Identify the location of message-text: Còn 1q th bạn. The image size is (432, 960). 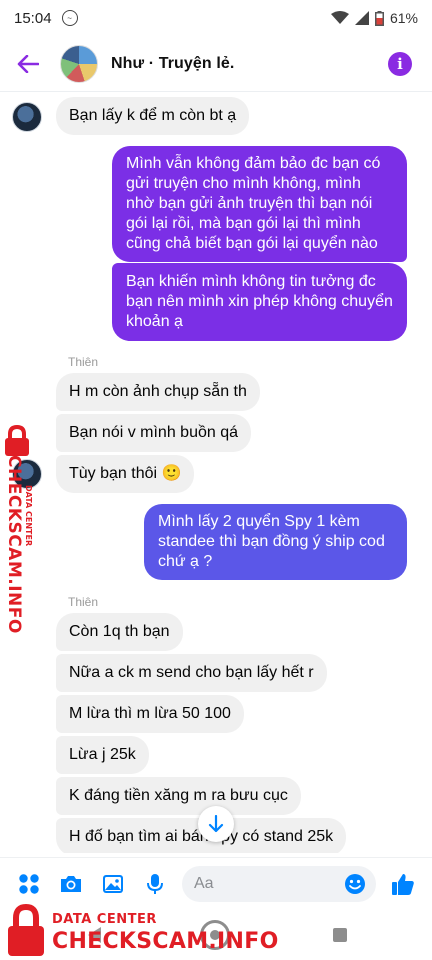
(119, 631).